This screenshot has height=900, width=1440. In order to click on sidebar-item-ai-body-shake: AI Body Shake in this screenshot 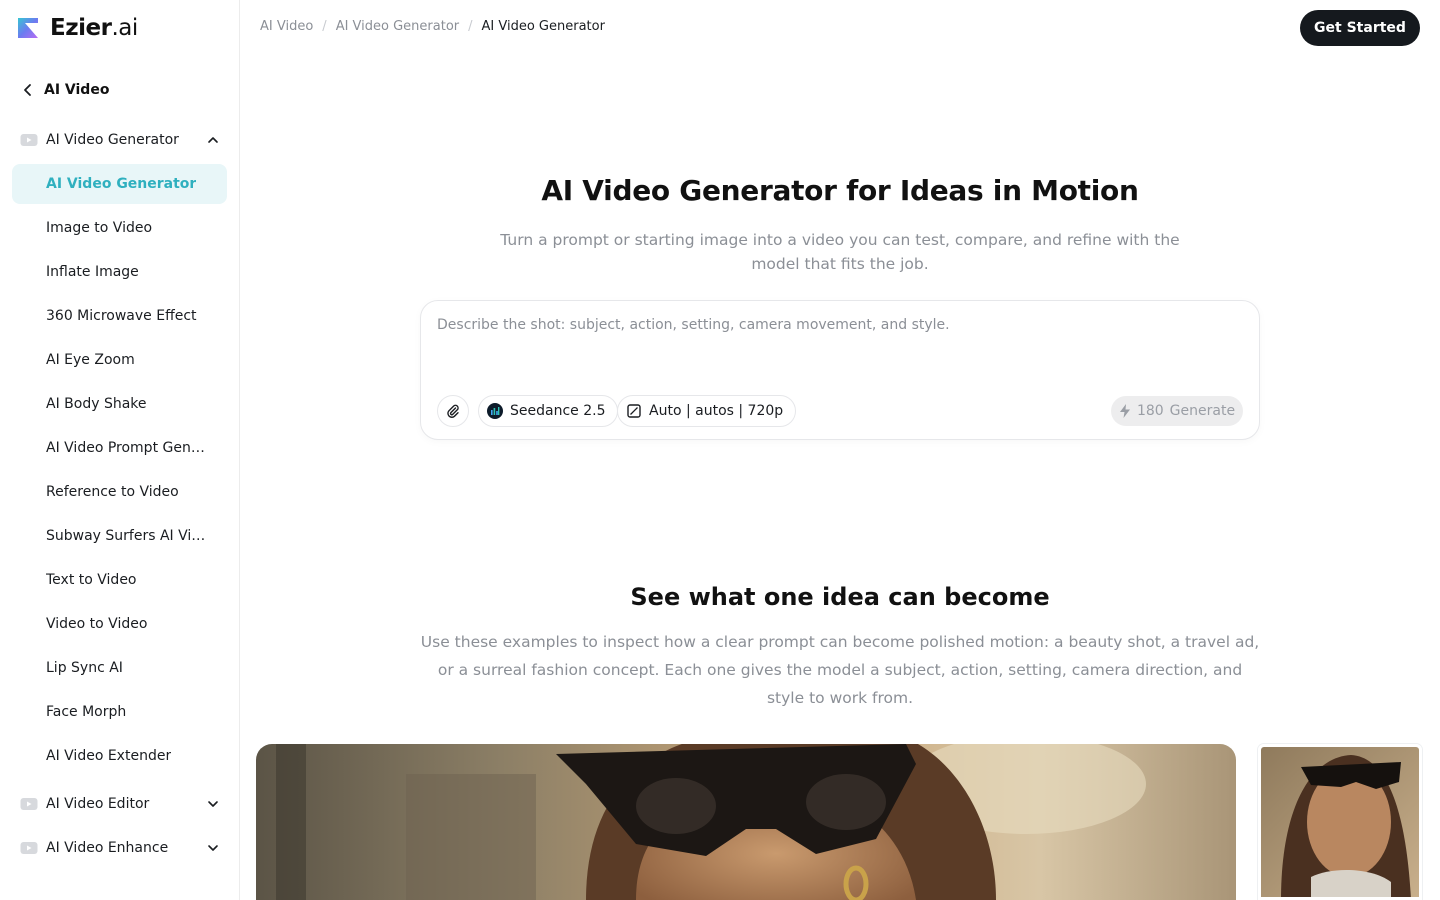, I will do `click(119, 404)`.